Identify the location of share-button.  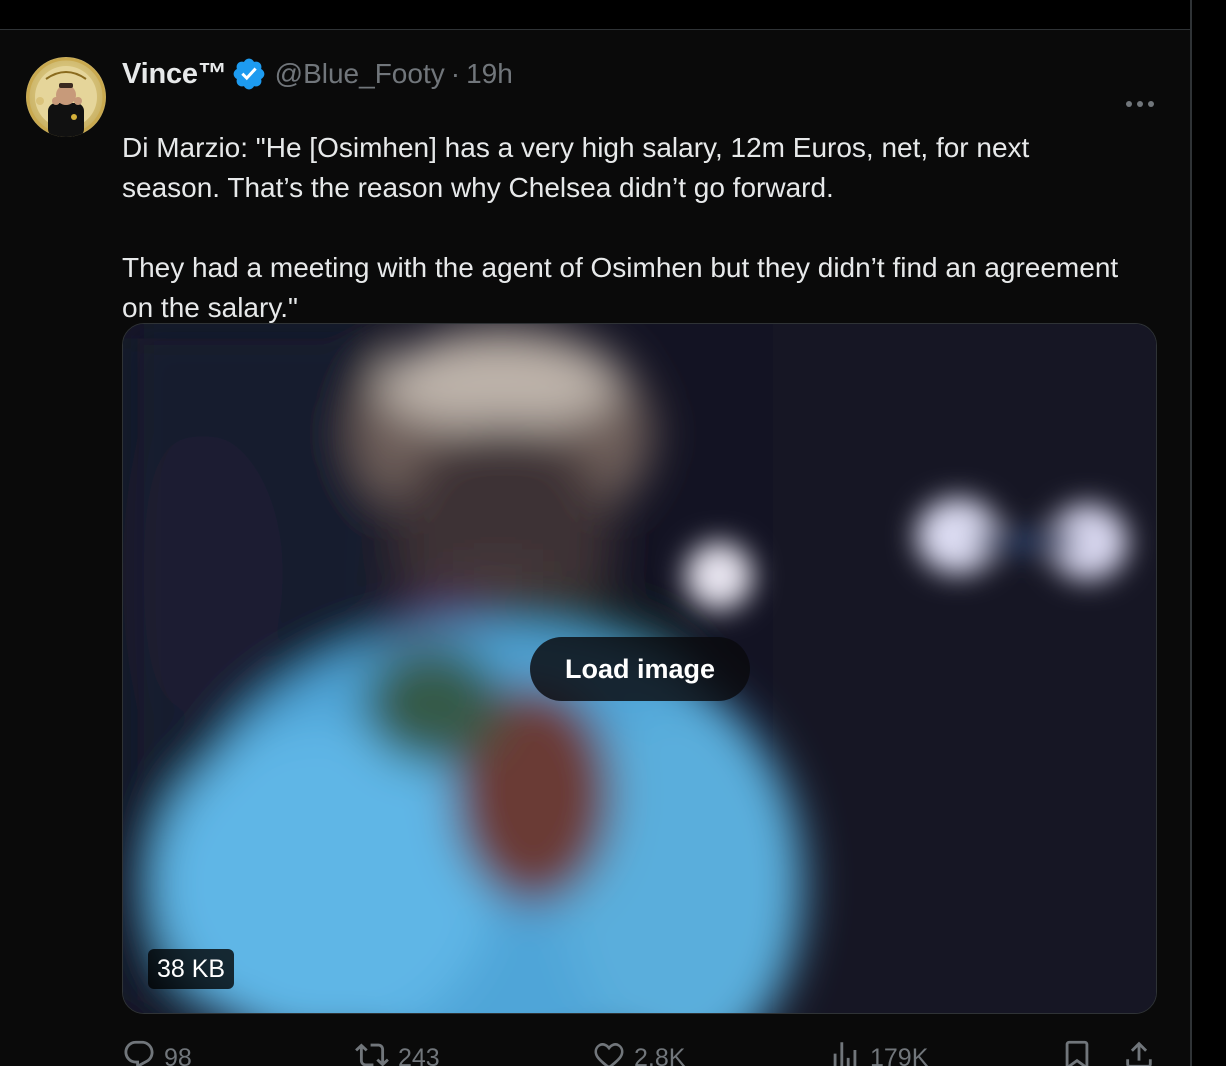
(1139, 1052).